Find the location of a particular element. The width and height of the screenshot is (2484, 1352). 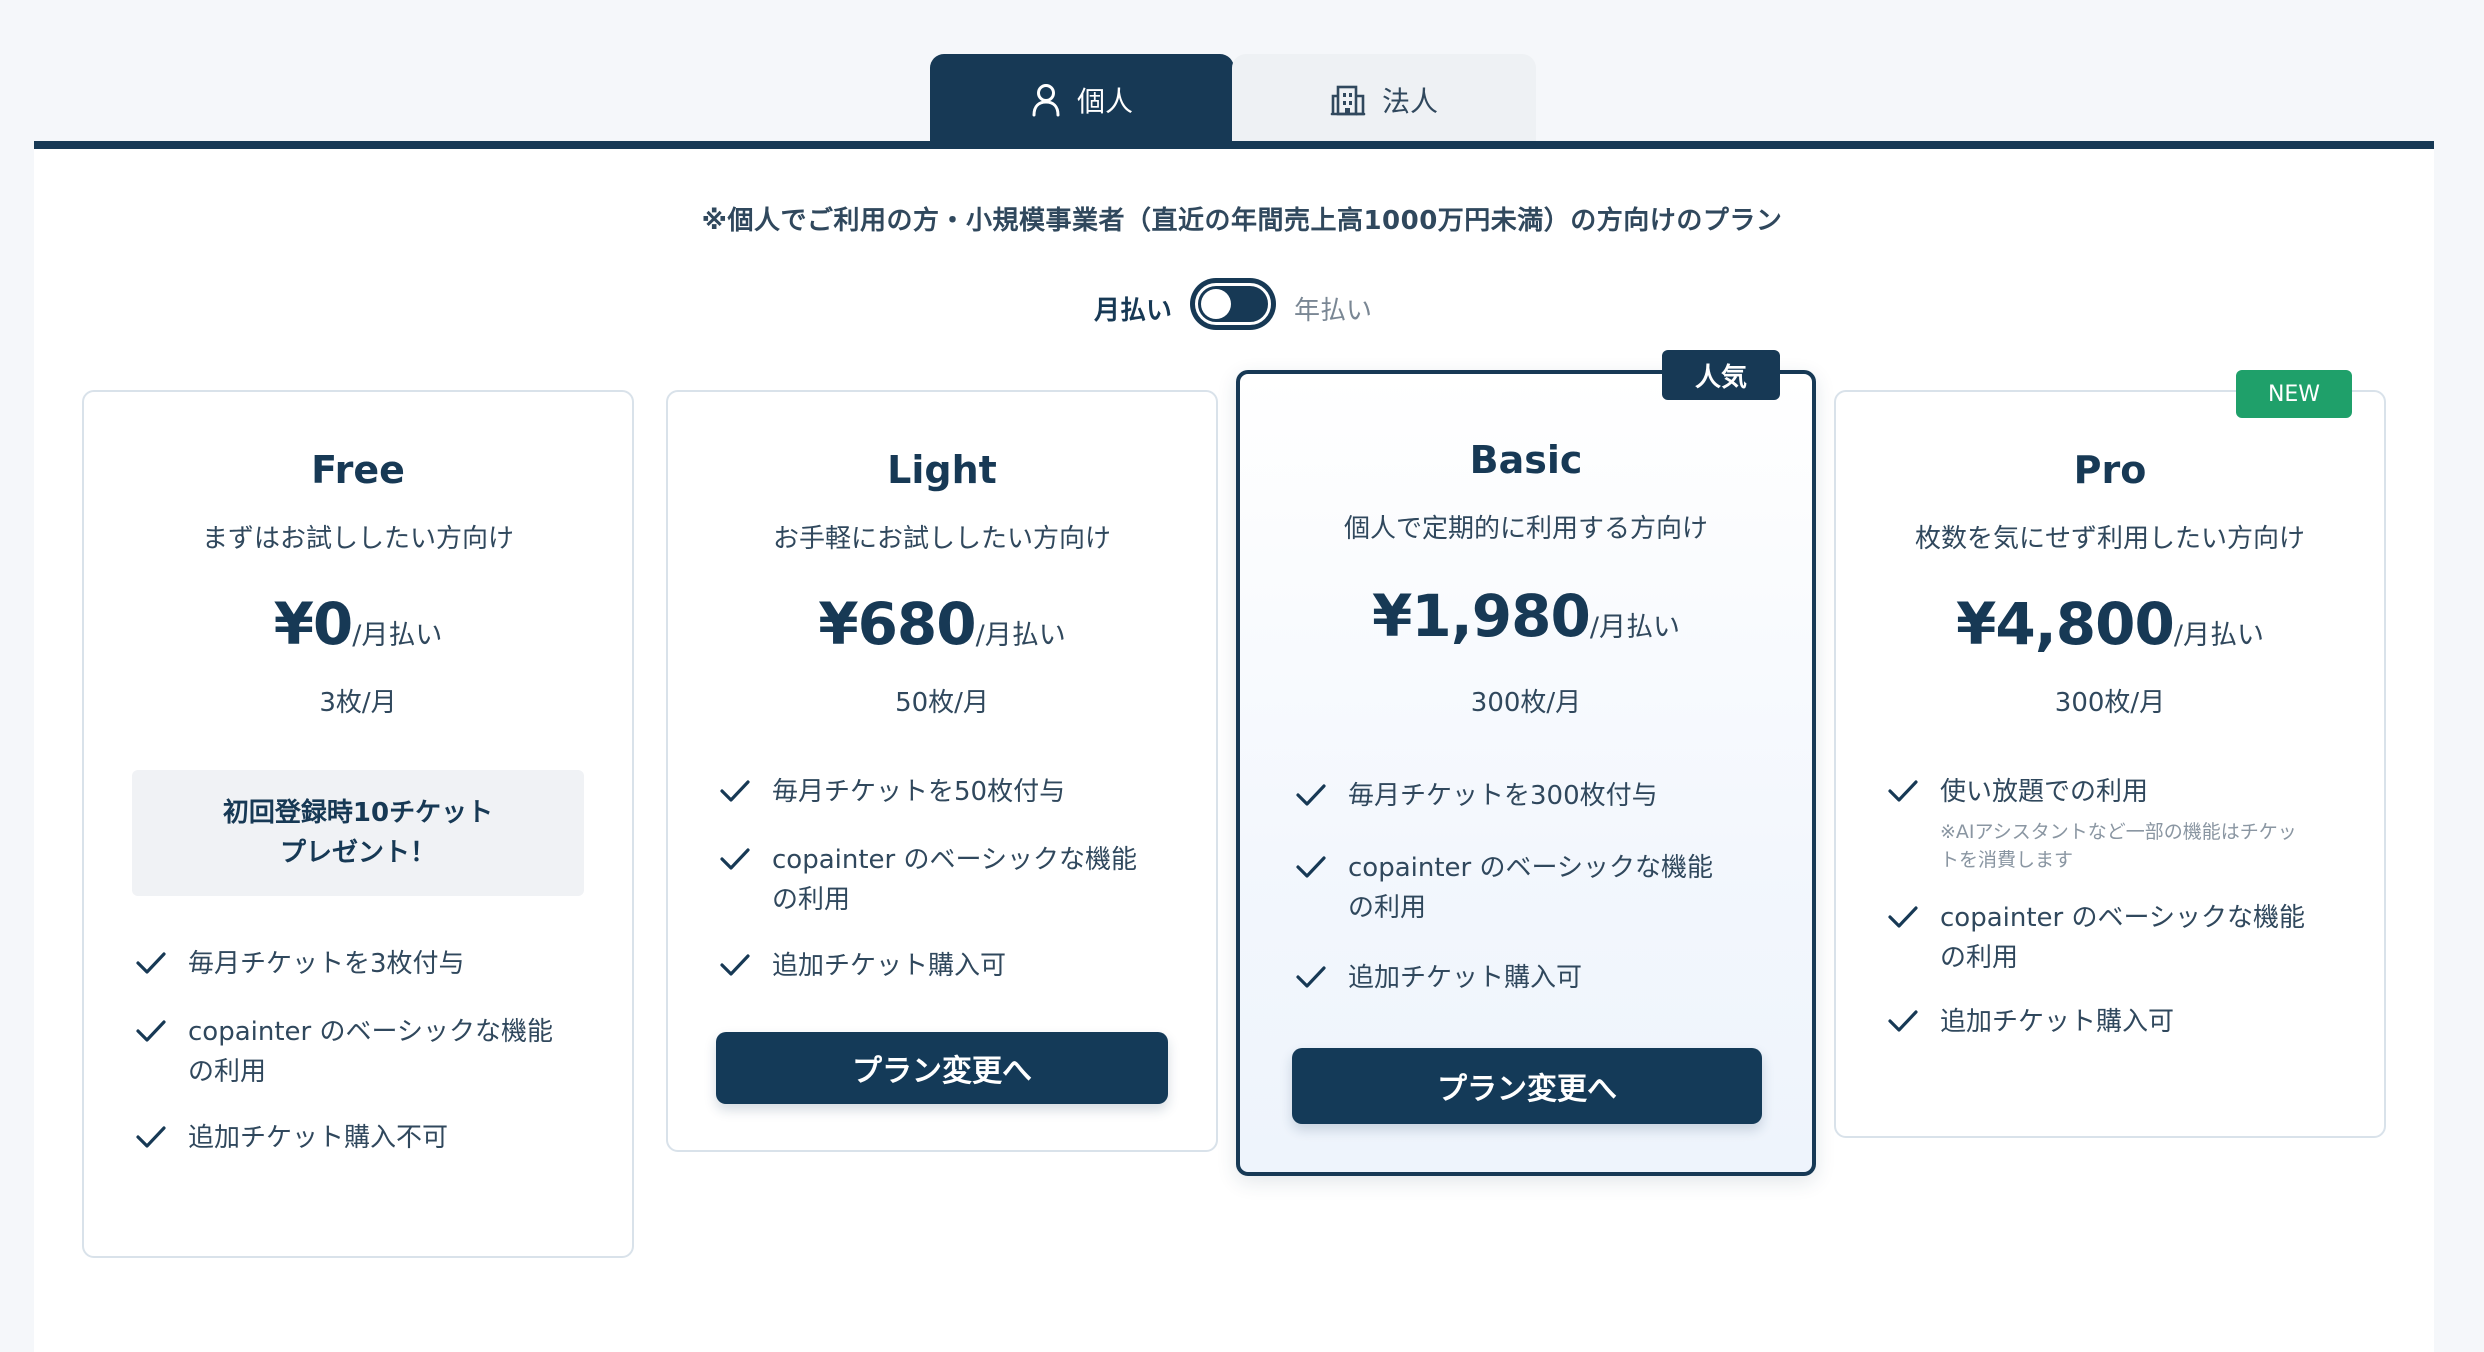

tab-corporate: 法人 is located at coordinates (1384, 100).